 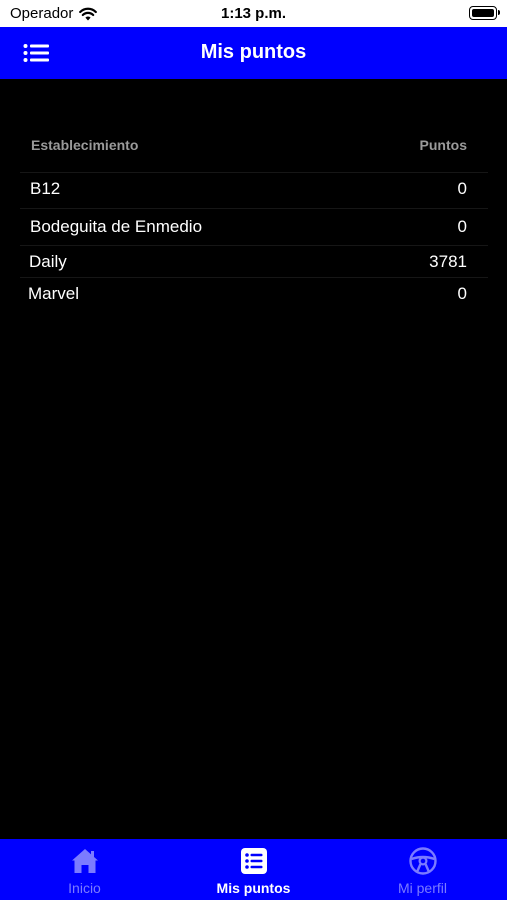 I want to click on tab-label: Inicio, so click(x=84, y=888).